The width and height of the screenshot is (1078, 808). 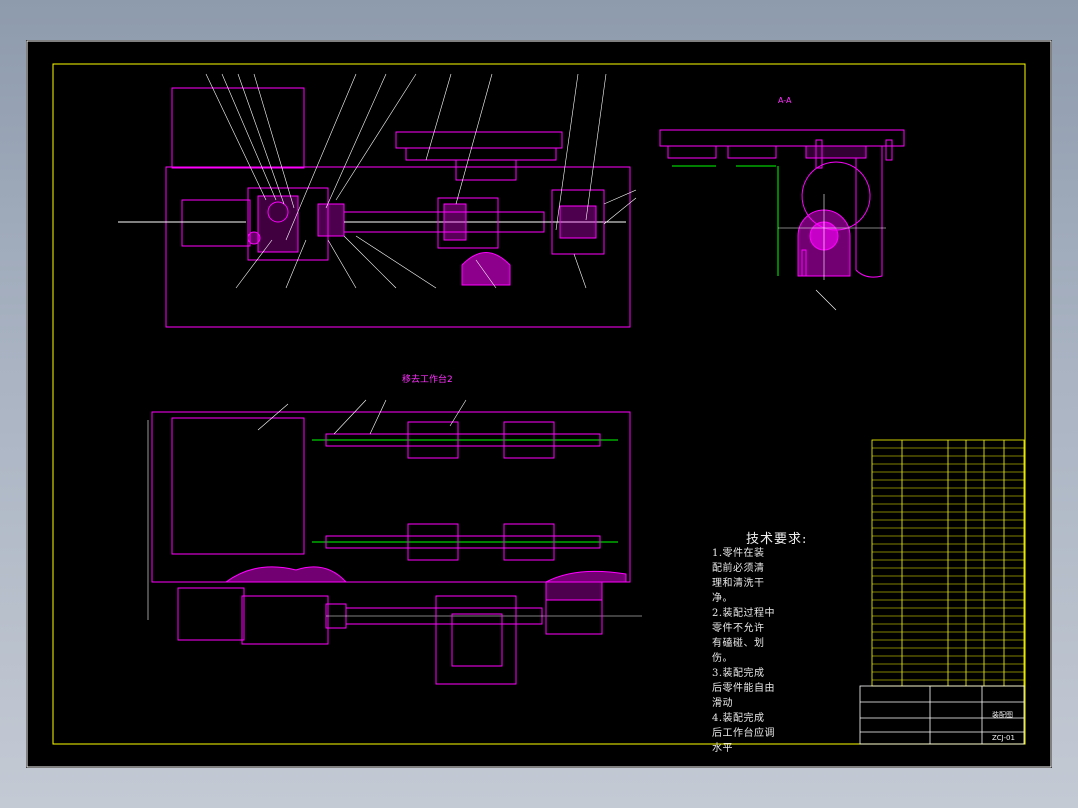 What do you see at coordinates (738, 718) in the screenshot?
I see `requirement-line: 4.装配完成` at bounding box center [738, 718].